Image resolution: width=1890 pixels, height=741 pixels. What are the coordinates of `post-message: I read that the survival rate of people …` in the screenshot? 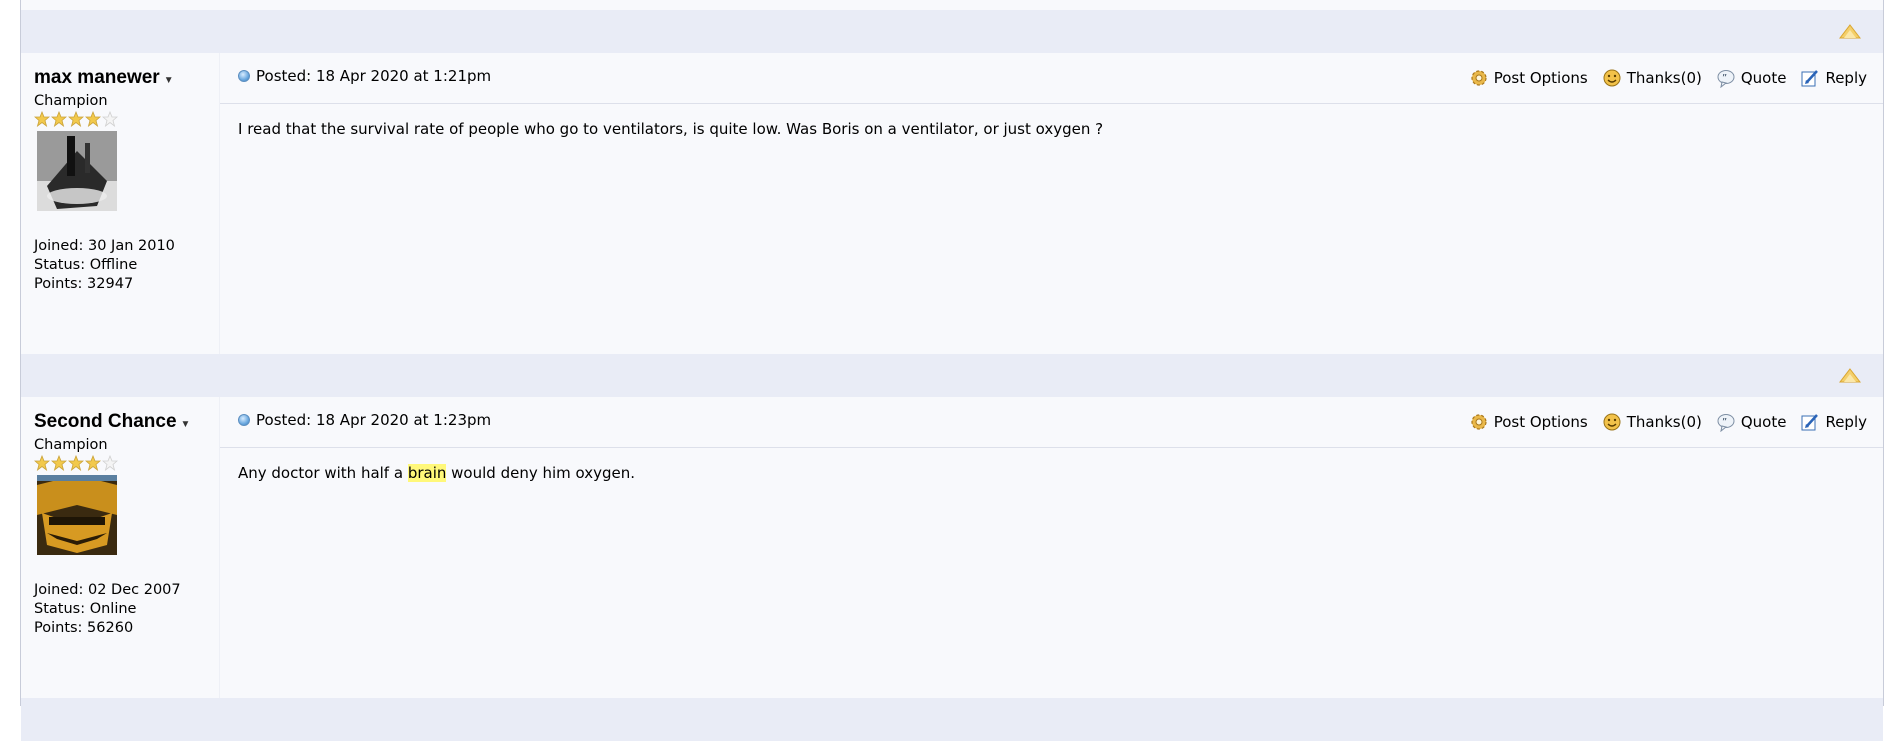 It's located at (671, 129).